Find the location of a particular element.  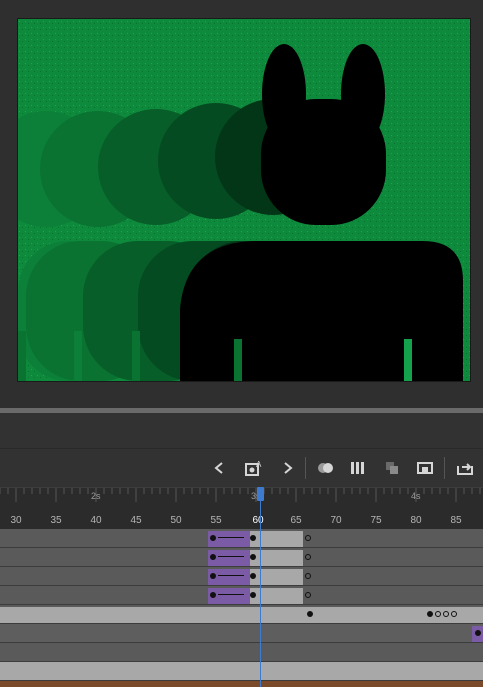

edit-multiple-frames-icon is located at coordinates (359, 468).